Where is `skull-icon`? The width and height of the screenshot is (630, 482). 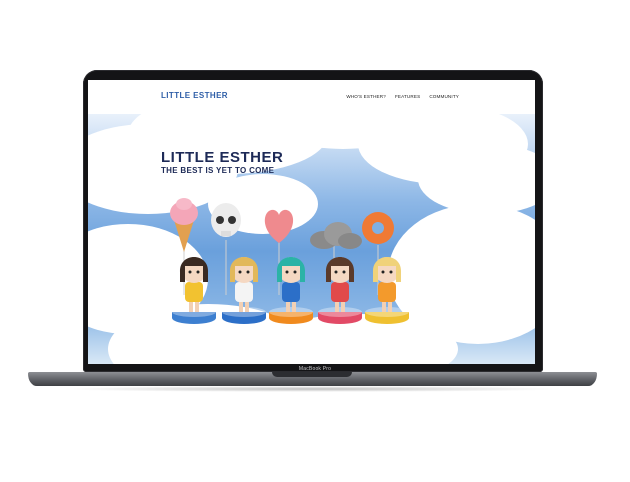
skull-icon is located at coordinates (226, 249).